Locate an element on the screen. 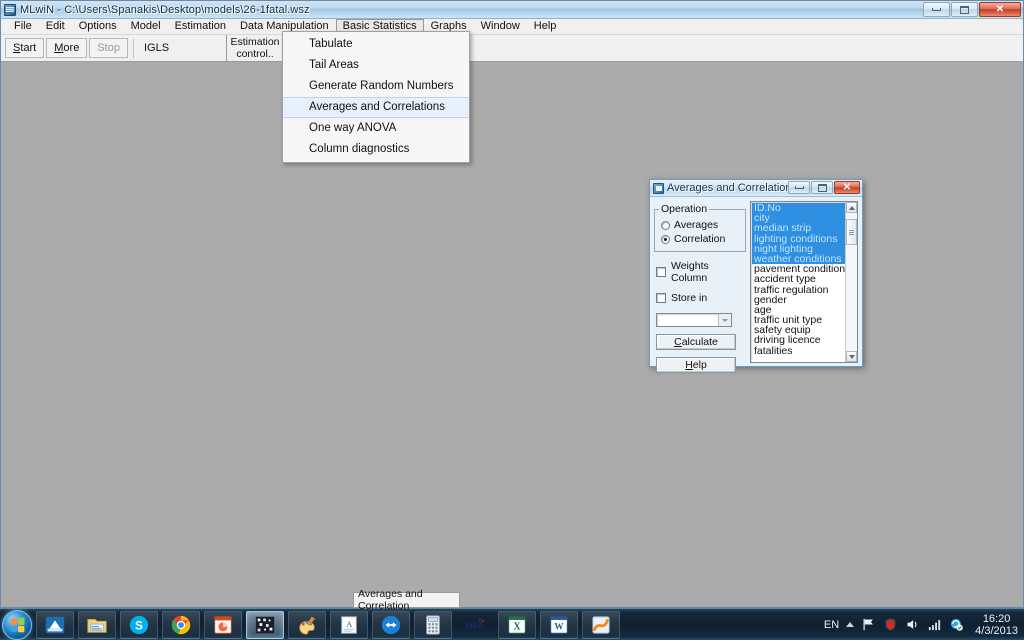 The width and height of the screenshot is (1024, 640). dialog-minimize-button is located at coordinates (799, 187).